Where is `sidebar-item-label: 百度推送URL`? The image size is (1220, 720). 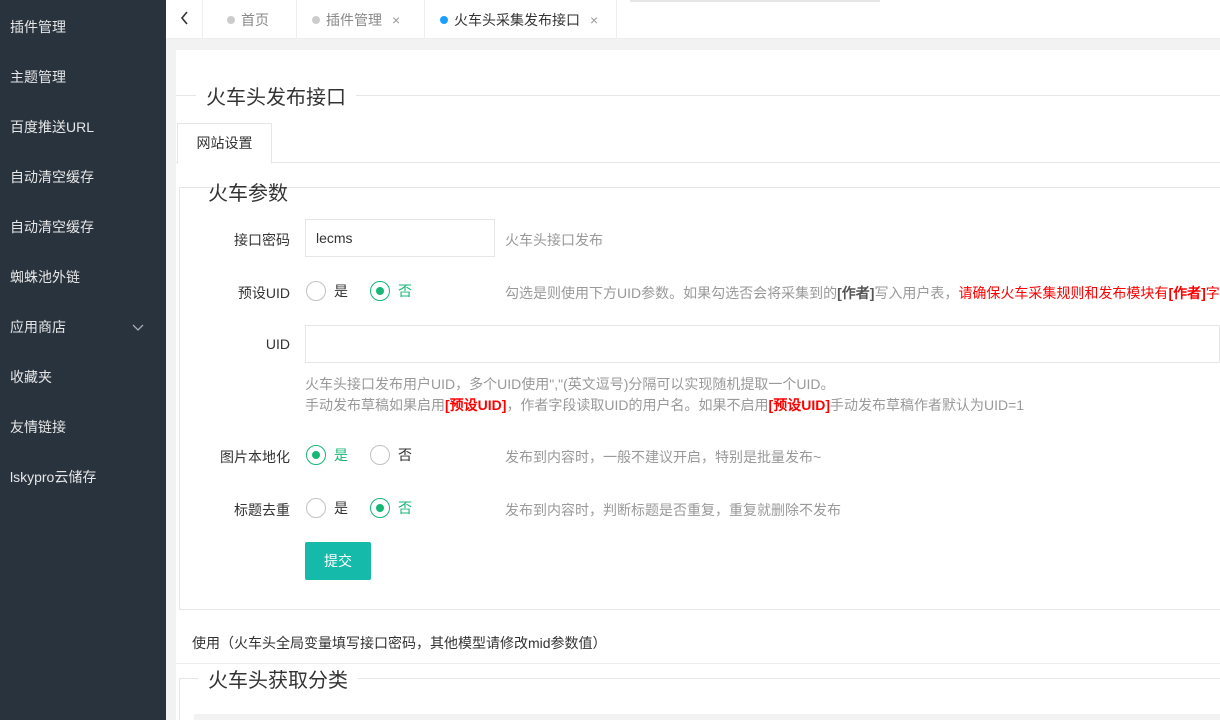
sidebar-item-label: 百度推送URL is located at coordinates (52, 127).